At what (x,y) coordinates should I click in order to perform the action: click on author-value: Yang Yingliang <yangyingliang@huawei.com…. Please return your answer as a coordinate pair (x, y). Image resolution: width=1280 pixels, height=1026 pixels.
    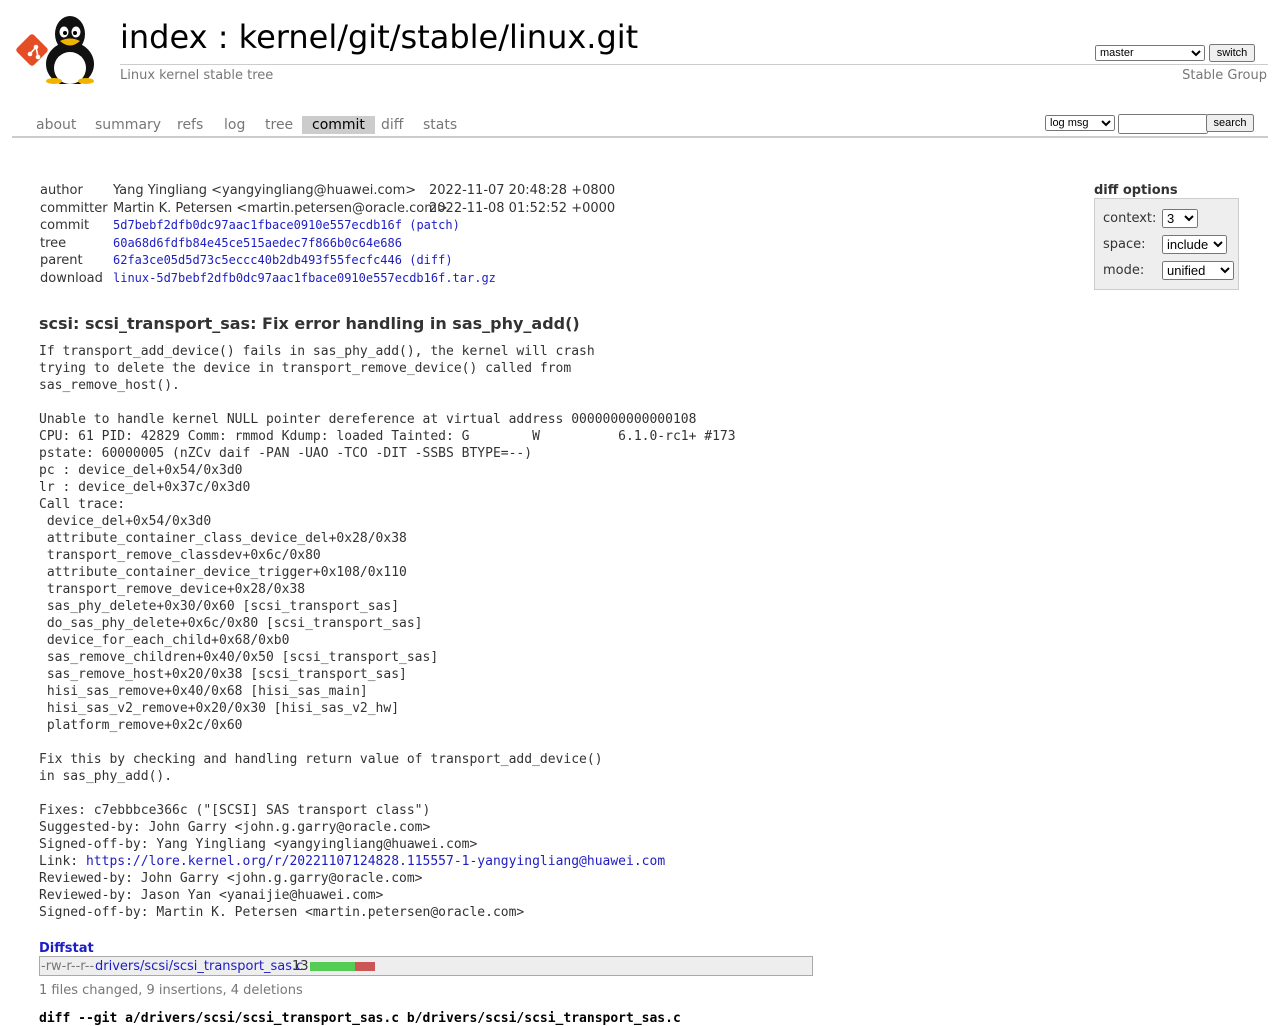
    Looking at the image, I should click on (265, 190).